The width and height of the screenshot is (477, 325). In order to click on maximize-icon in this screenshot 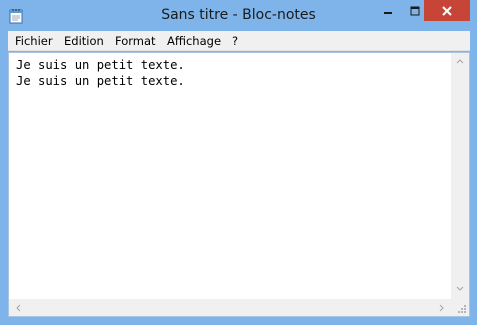, I will do `click(414, 10)`.